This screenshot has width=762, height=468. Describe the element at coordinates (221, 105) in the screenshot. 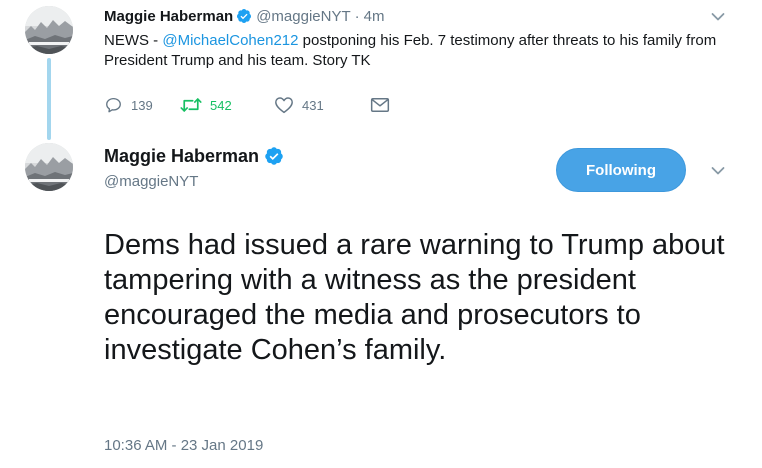

I see `retweet-count: 542` at that location.